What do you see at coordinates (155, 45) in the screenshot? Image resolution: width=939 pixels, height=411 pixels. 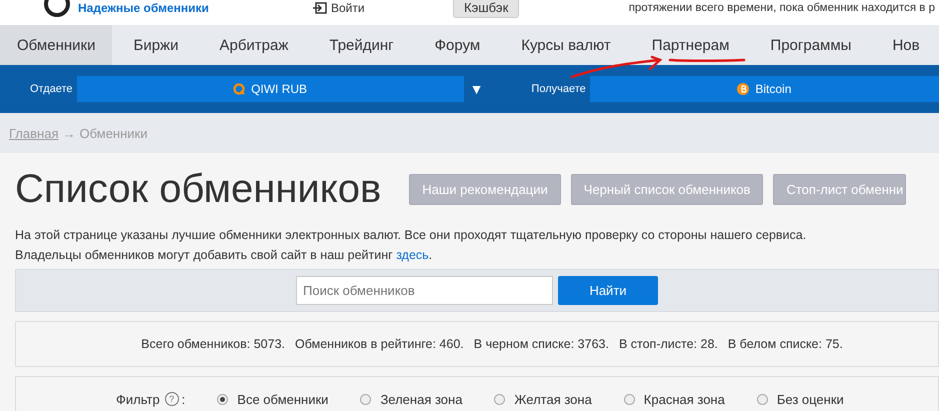 I see `nav-tab: Биржи` at bounding box center [155, 45].